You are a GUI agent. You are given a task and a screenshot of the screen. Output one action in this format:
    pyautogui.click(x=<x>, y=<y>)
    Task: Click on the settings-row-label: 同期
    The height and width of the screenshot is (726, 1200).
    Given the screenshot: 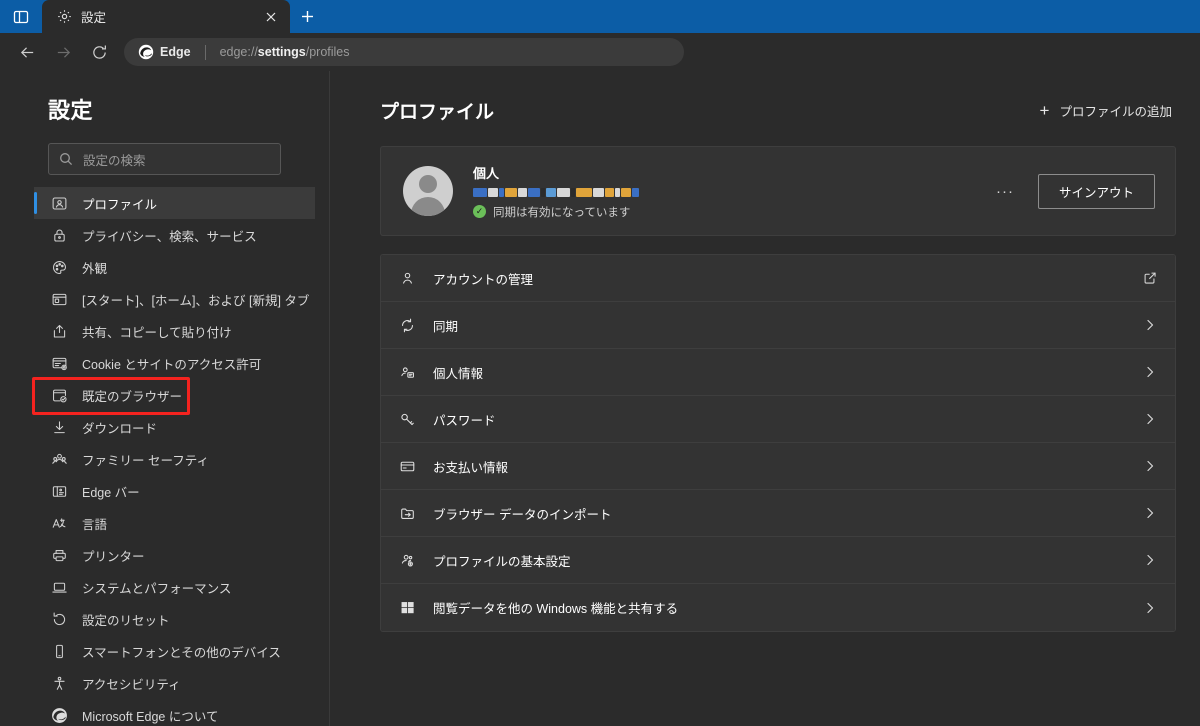 What is the action you would take?
    pyautogui.click(x=446, y=326)
    